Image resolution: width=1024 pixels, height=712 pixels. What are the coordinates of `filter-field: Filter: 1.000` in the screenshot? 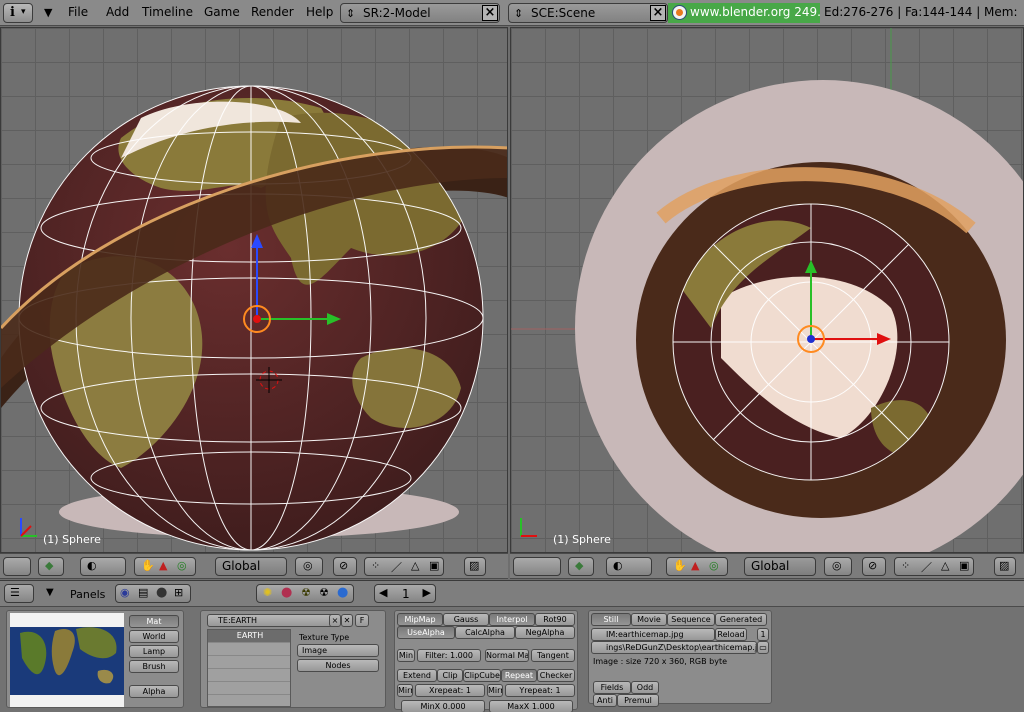 It's located at (449, 655).